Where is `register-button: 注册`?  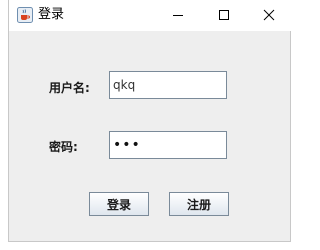
register-button: 注册 is located at coordinates (199, 204).